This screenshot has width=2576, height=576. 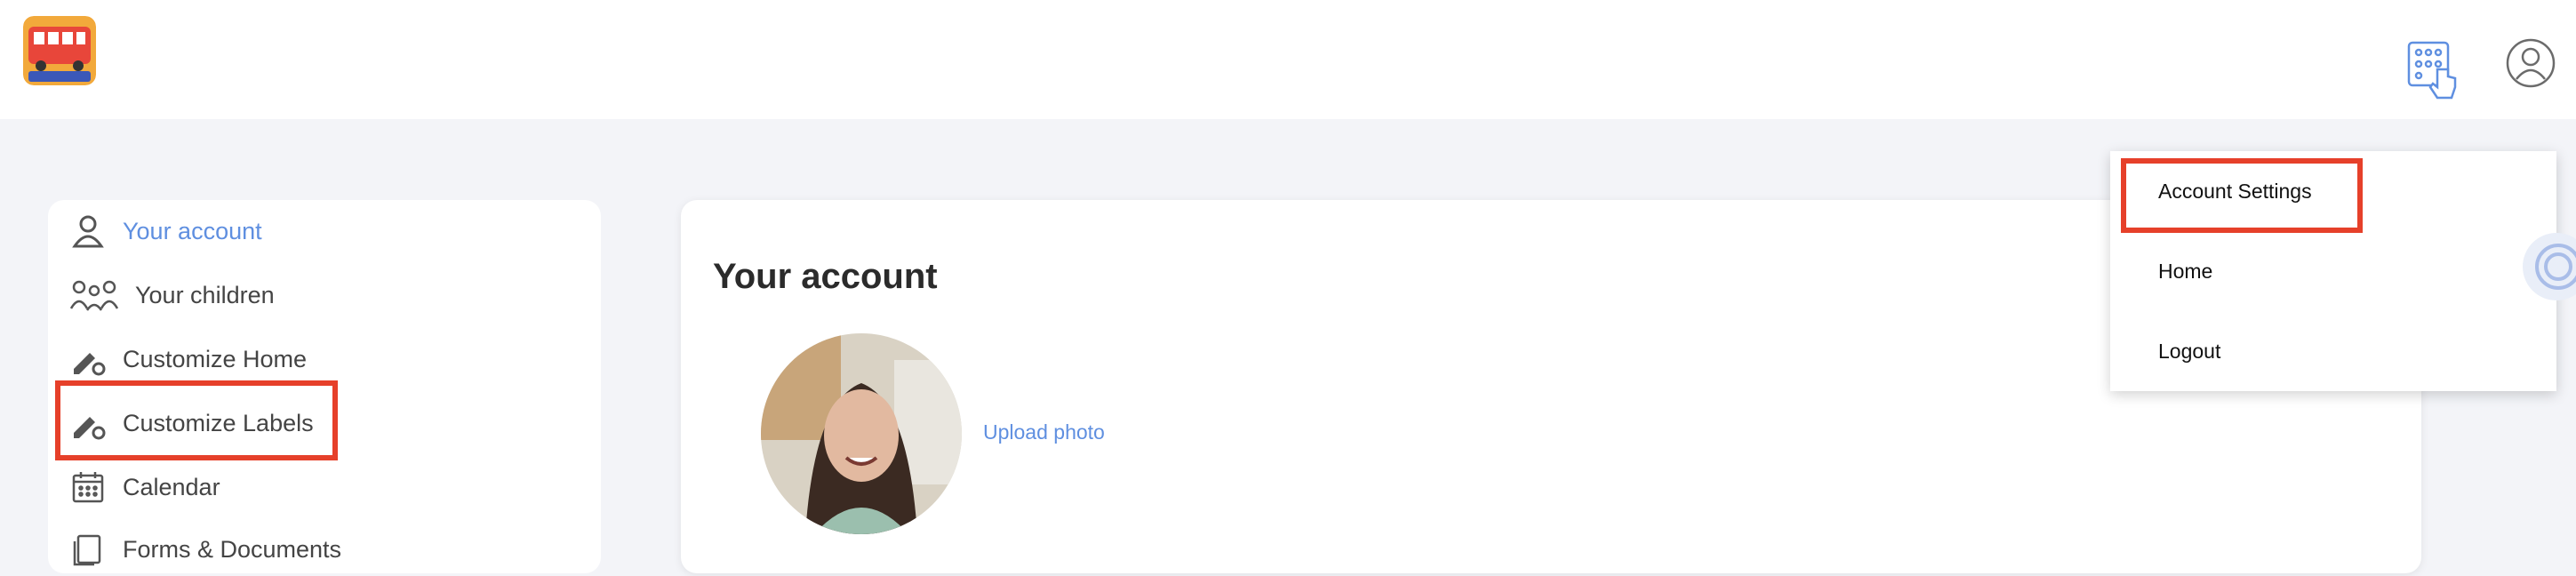 I want to click on sidebar-item-customize-home: Customize Home, so click(x=318, y=359).